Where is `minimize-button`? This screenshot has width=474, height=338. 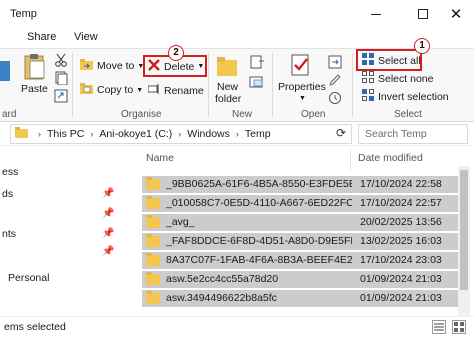 minimize-button is located at coordinates (376, 14).